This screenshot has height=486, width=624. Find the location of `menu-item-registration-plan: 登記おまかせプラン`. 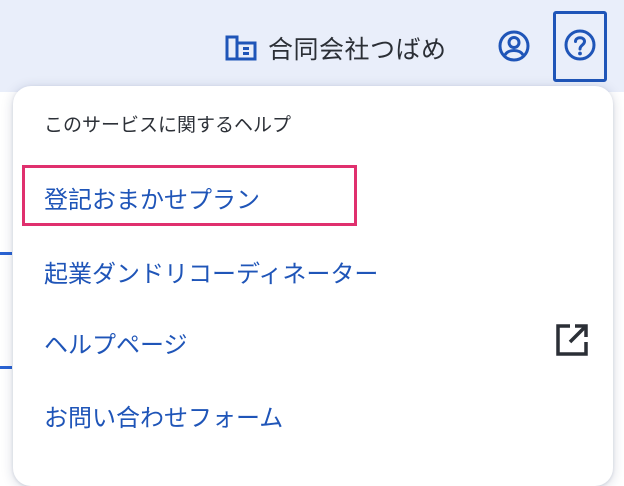

menu-item-registration-plan: 登記おまかせプラン is located at coordinates (152, 197).